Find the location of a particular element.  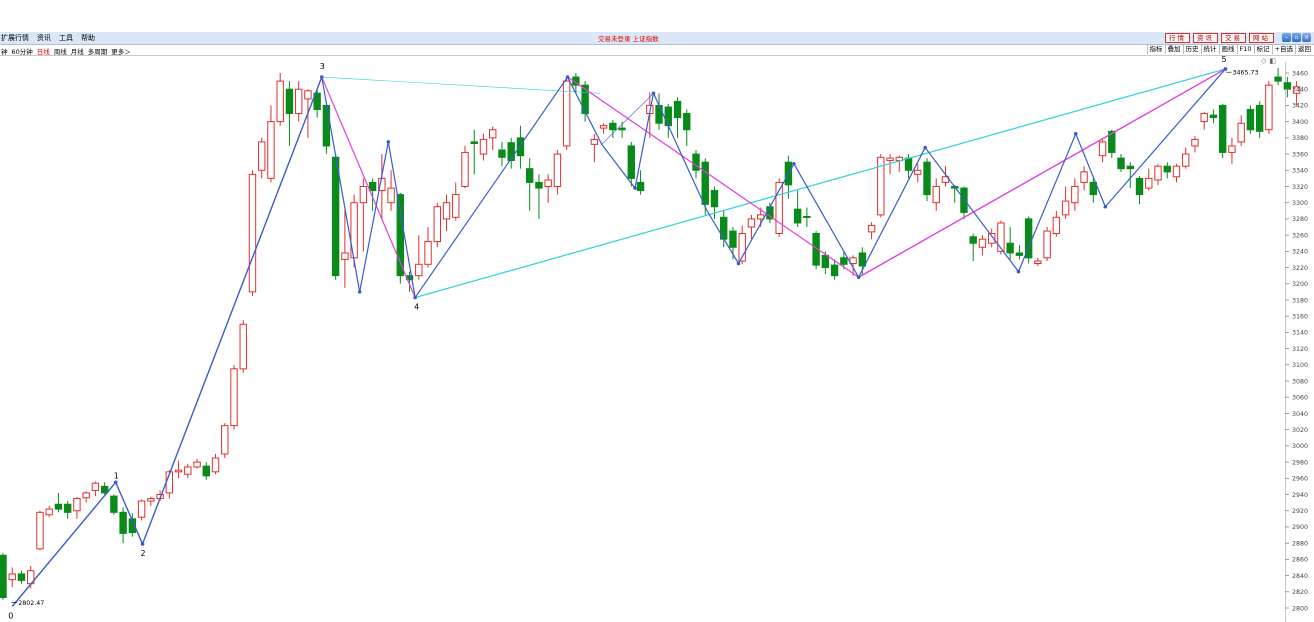

trade-button: 交易 is located at coordinates (1233, 38).